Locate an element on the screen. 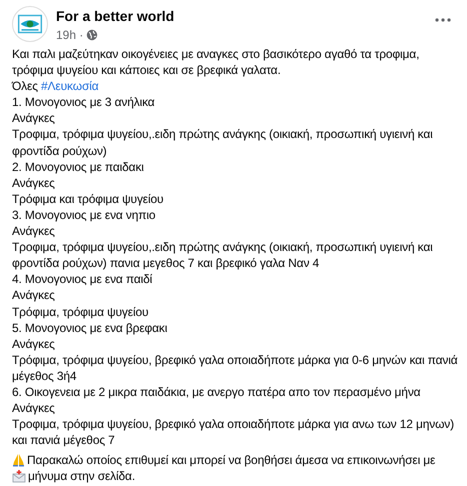 The height and width of the screenshot is (486, 467). hashtag-link: #Λευκωσία is located at coordinates (69, 86).